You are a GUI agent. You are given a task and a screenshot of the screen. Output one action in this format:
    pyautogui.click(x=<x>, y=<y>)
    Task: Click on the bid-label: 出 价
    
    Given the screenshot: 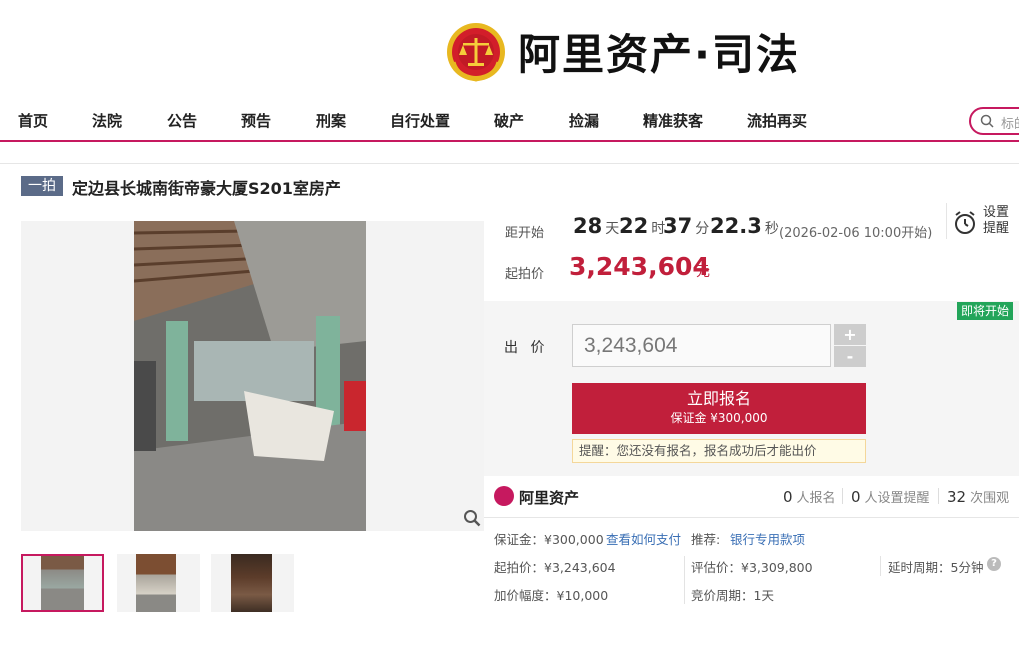 What is the action you would take?
    pyautogui.click(x=526, y=348)
    